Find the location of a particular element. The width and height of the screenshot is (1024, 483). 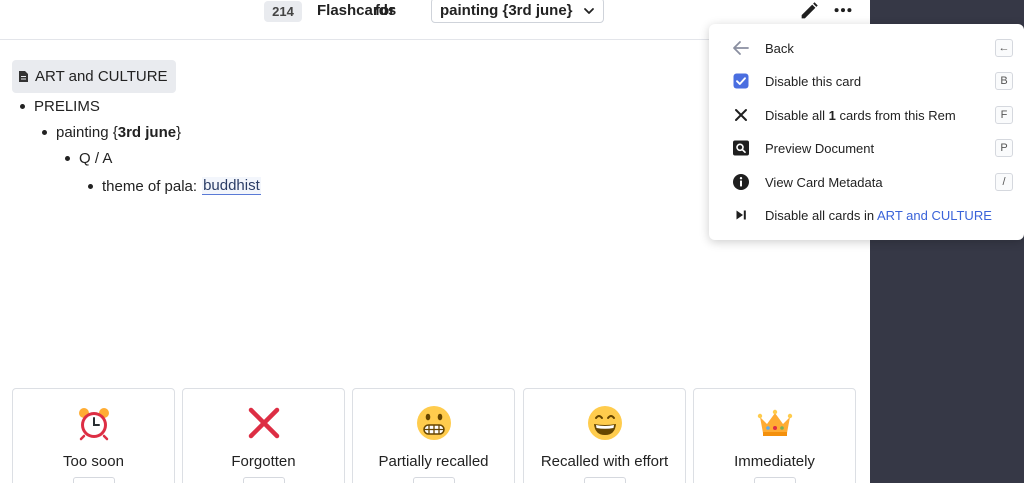

response-label: Forgotten is located at coordinates (263, 461).